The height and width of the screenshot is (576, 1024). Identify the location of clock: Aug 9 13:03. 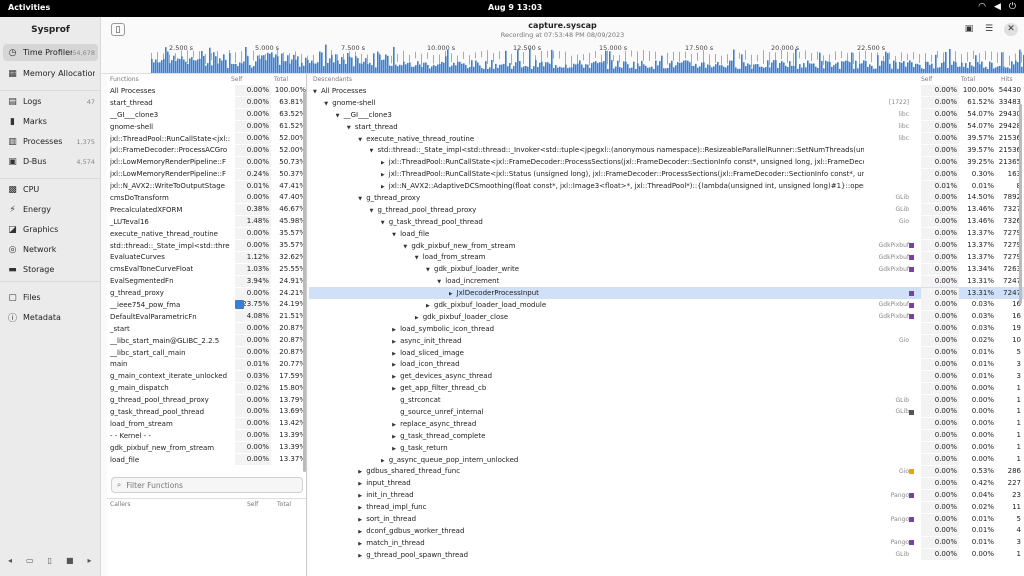
(515, 7).